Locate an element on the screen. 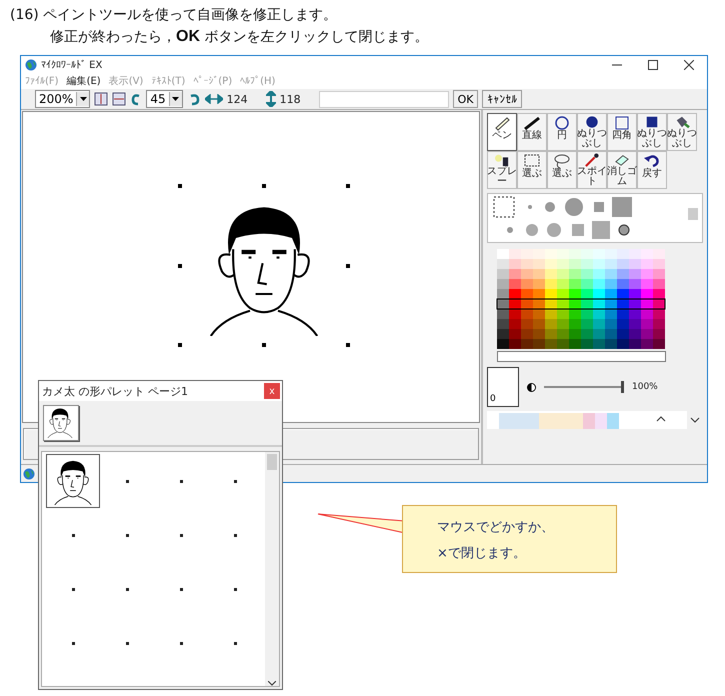 This screenshot has width=725, height=696. shape-thumbnail is located at coordinates (61, 423).